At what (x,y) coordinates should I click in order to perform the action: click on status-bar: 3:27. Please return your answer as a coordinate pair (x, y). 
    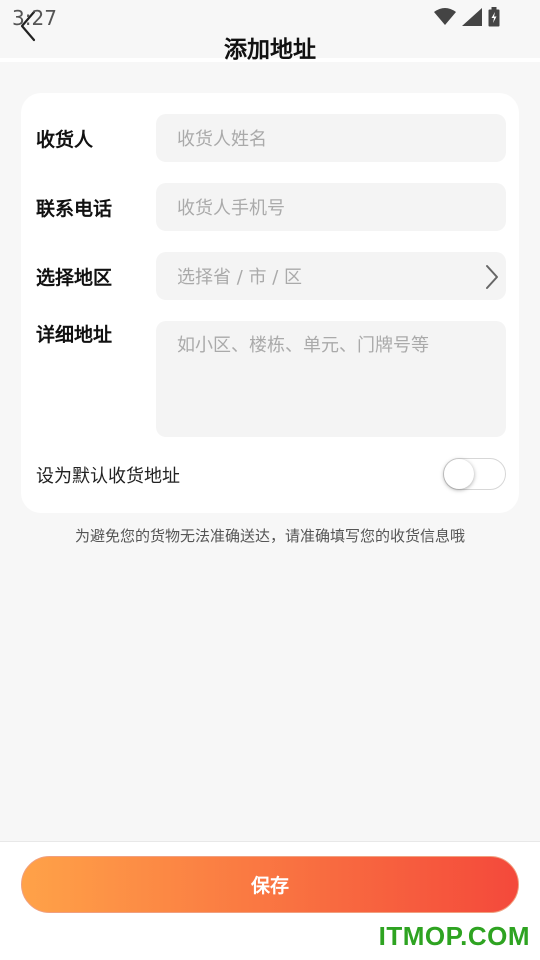
    Looking at the image, I should click on (270, 18).